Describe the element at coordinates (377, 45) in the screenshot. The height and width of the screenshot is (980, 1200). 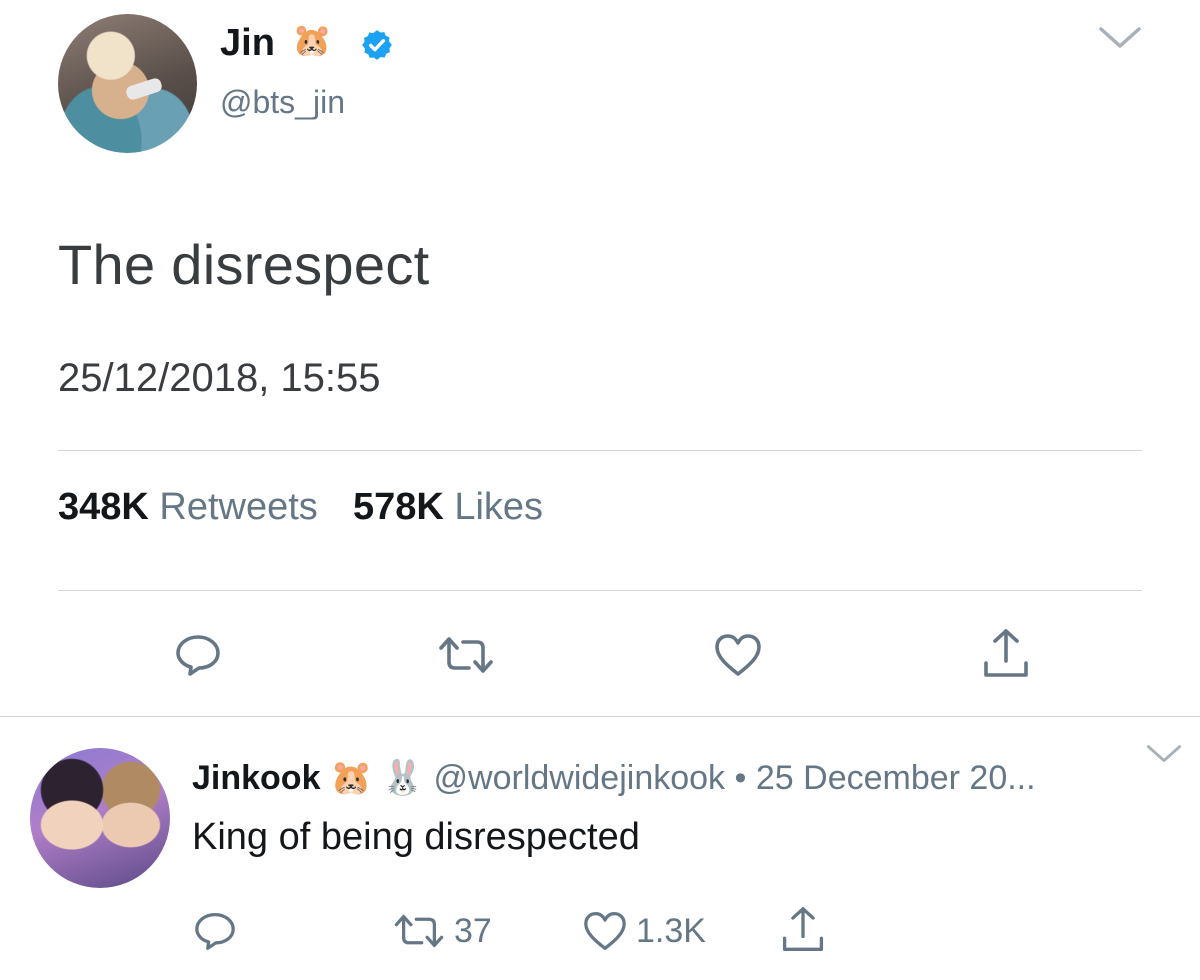
I see `verified-icon` at that location.